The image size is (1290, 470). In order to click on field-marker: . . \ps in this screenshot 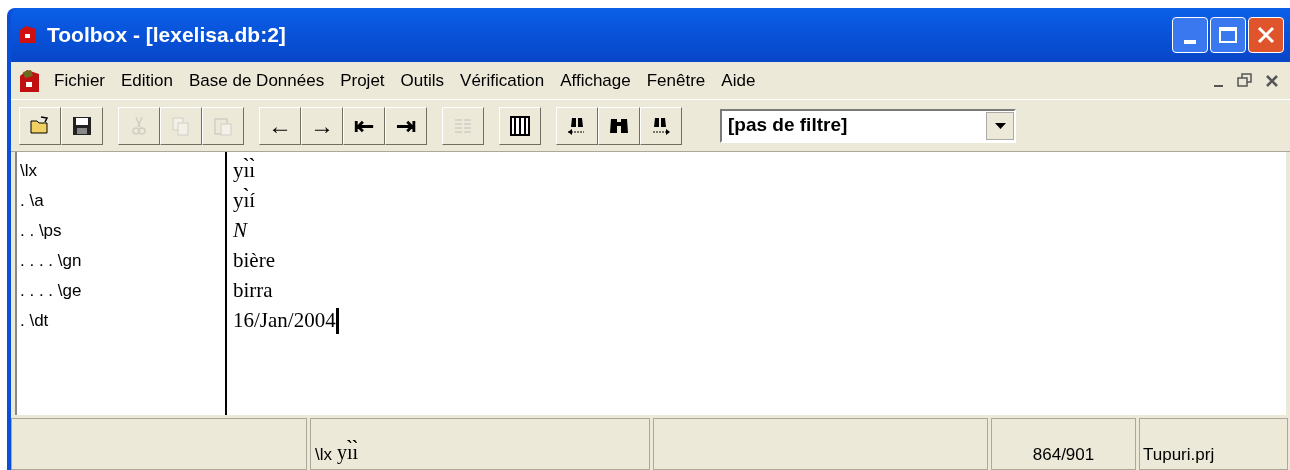, I will do `click(41, 231)`.